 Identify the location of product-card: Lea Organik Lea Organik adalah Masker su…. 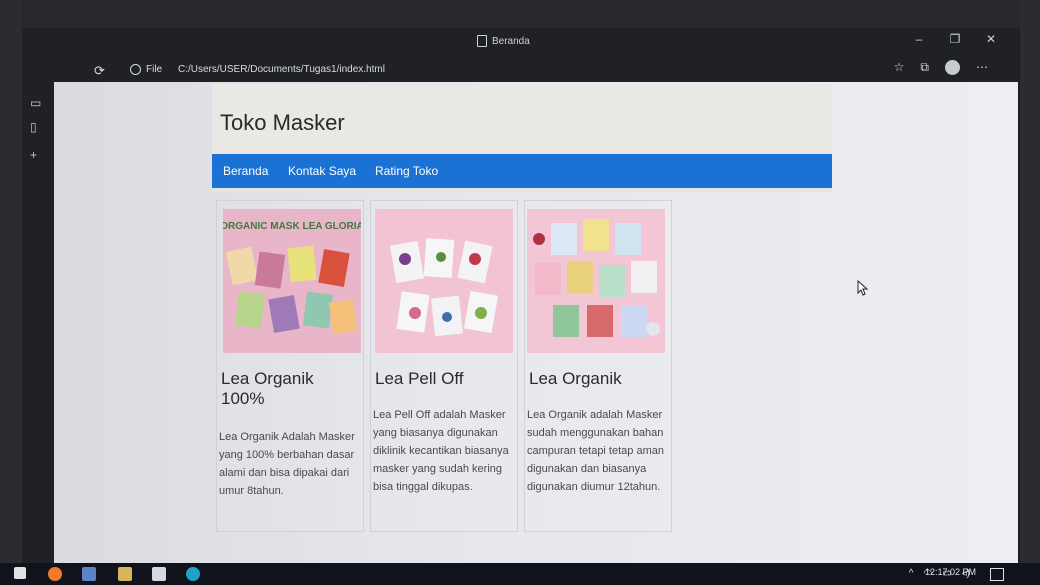
(598, 366).